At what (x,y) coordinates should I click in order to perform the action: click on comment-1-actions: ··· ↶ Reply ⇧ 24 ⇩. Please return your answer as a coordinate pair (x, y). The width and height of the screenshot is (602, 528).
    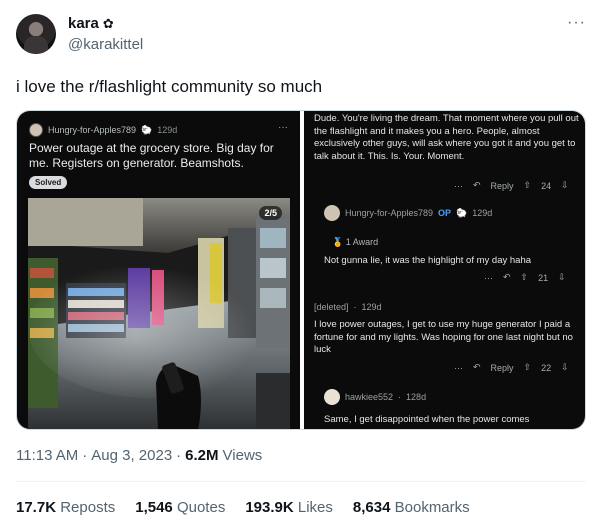
    Looking at the image, I should click on (511, 185).